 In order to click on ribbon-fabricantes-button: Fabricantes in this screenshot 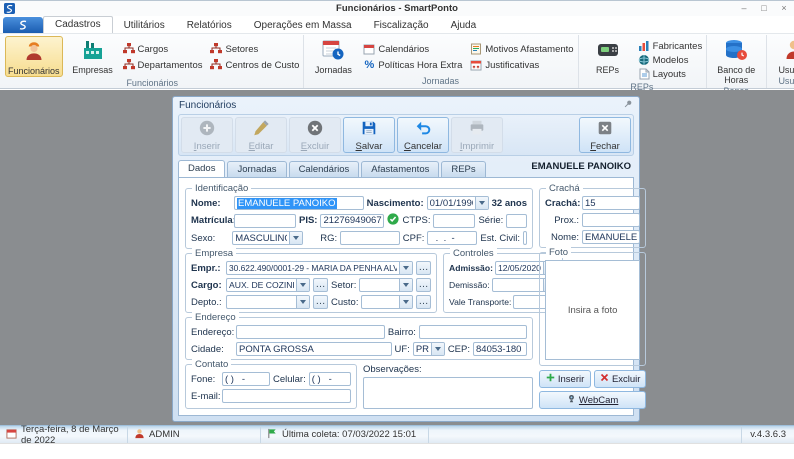, I will do `click(670, 46)`.